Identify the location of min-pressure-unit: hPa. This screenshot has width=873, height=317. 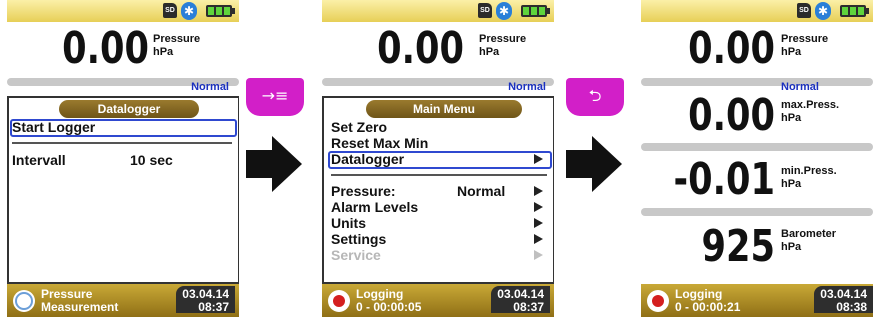
(791, 184).